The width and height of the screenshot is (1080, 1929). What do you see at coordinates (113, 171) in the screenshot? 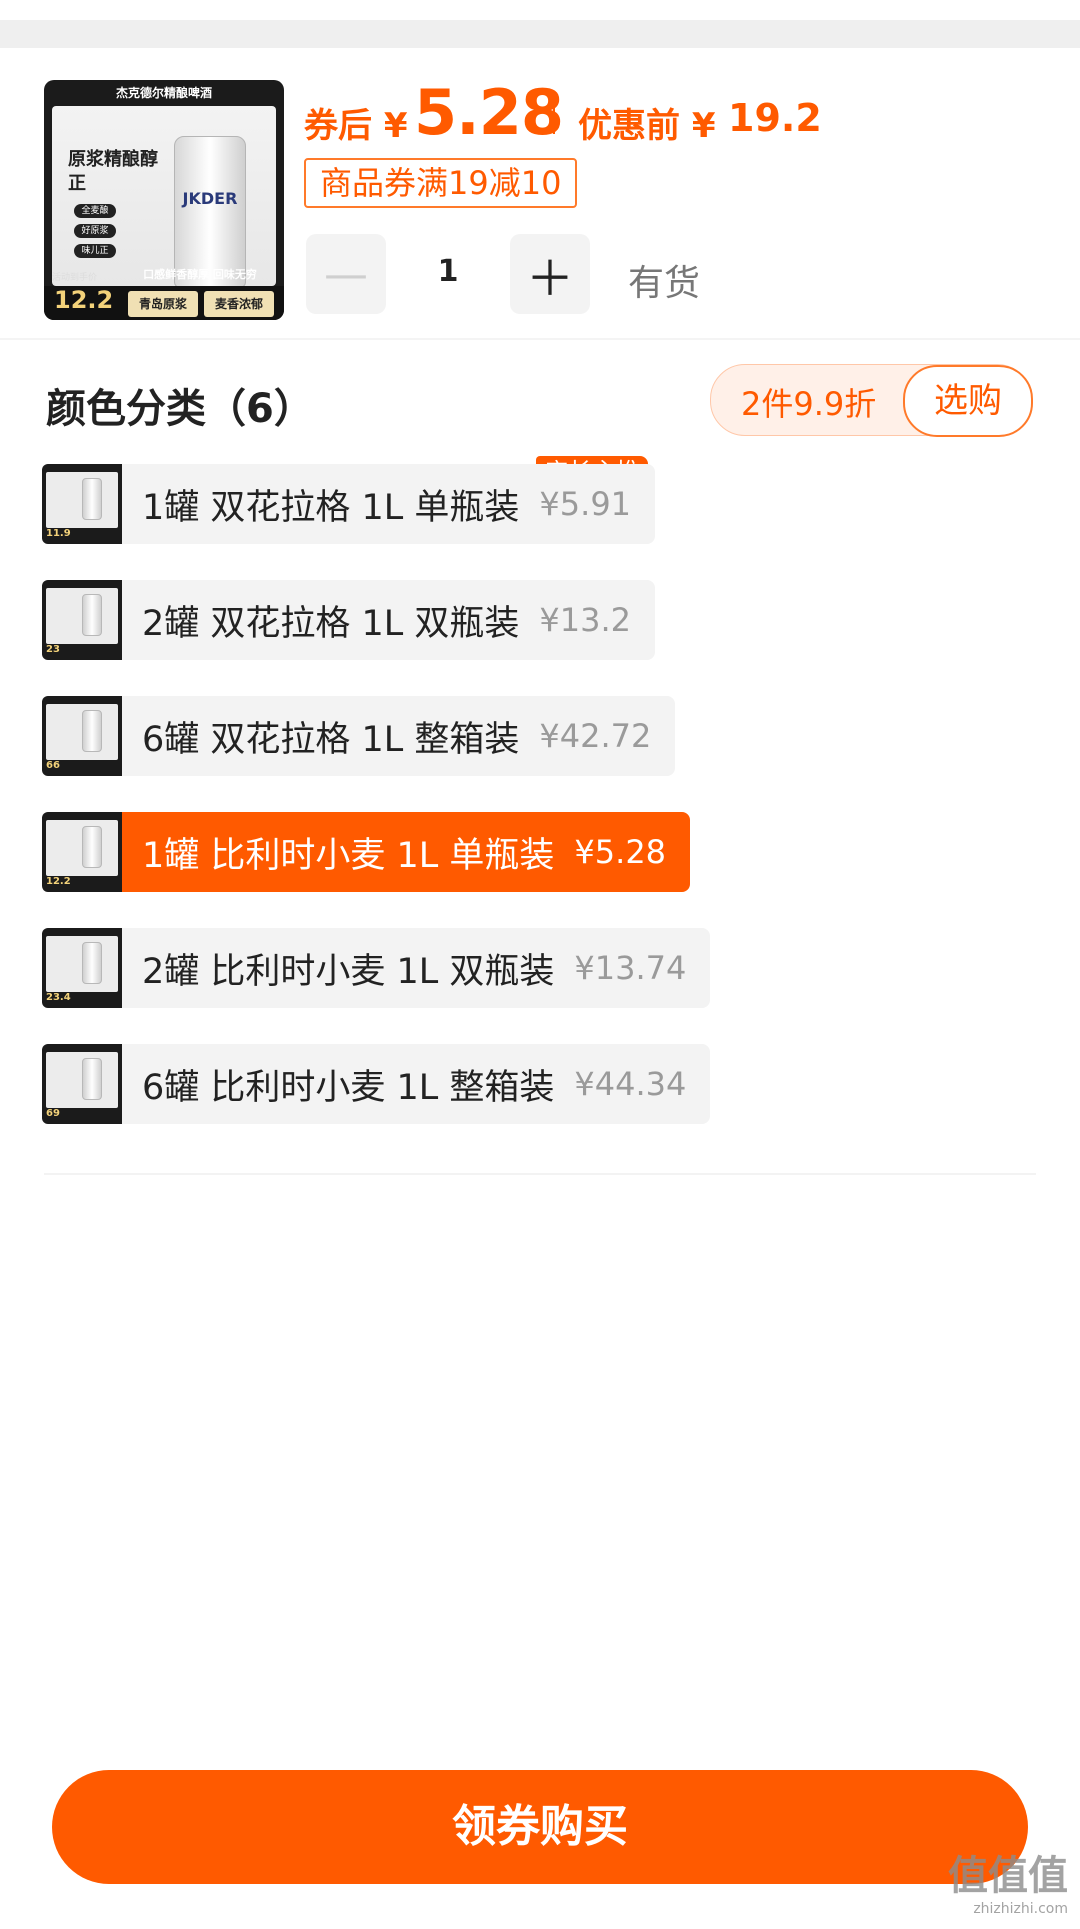
I see `thumbnail-left-text: 原浆精酿醇正` at bounding box center [113, 171].